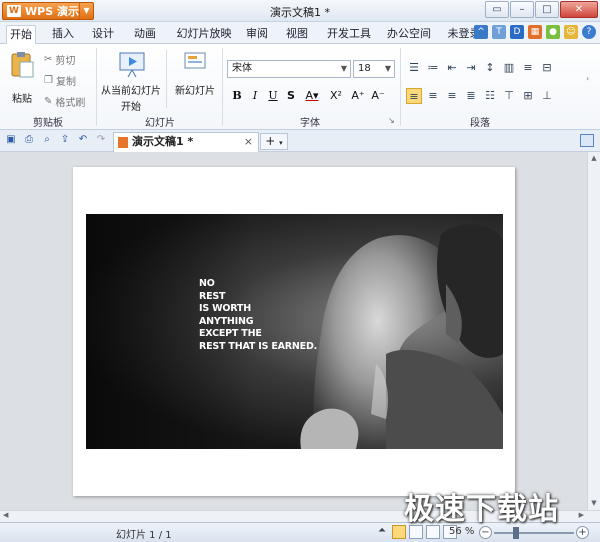  What do you see at coordinates (579, 9) in the screenshot?
I see `close-button: ✕` at bounding box center [579, 9].